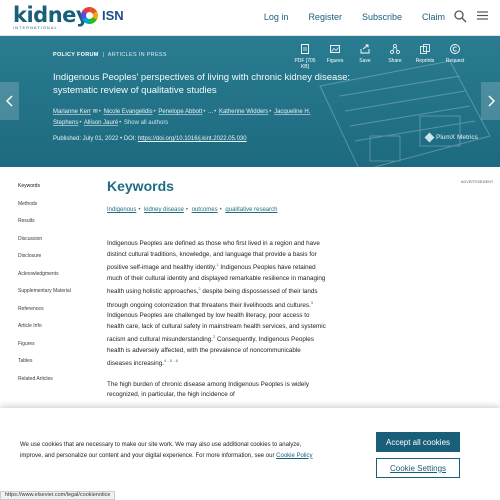  What do you see at coordinates (382, 17) in the screenshot?
I see `subscribe-link: Subscribe` at bounding box center [382, 17].